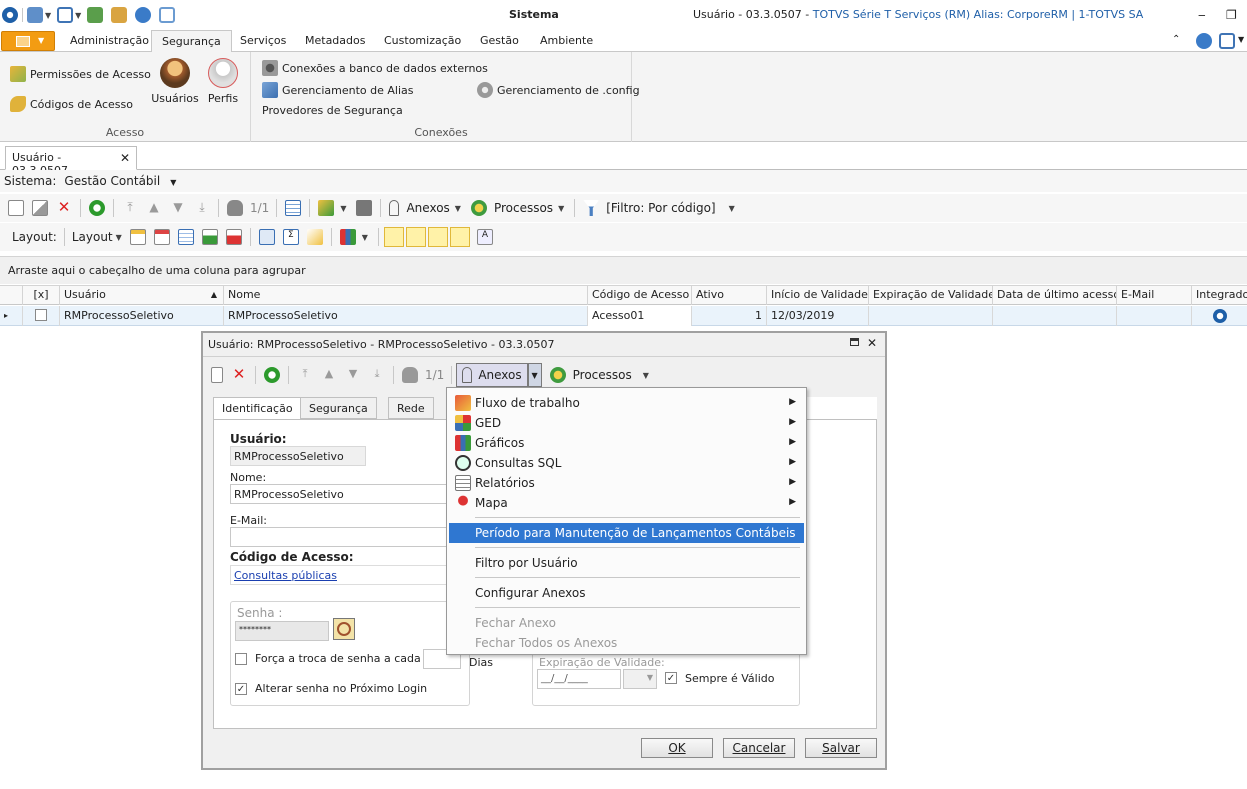 The width and height of the screenshot is (1247, 789). What do you see at coordinates (558, 90) in the screenshot?
I see `gerenciamento-config-button: Gerenciamento de .config` at bounding box center [558, 90].